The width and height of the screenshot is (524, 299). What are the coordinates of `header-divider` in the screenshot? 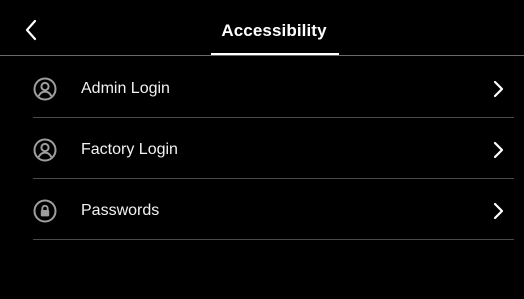 It's located at (262, 55).